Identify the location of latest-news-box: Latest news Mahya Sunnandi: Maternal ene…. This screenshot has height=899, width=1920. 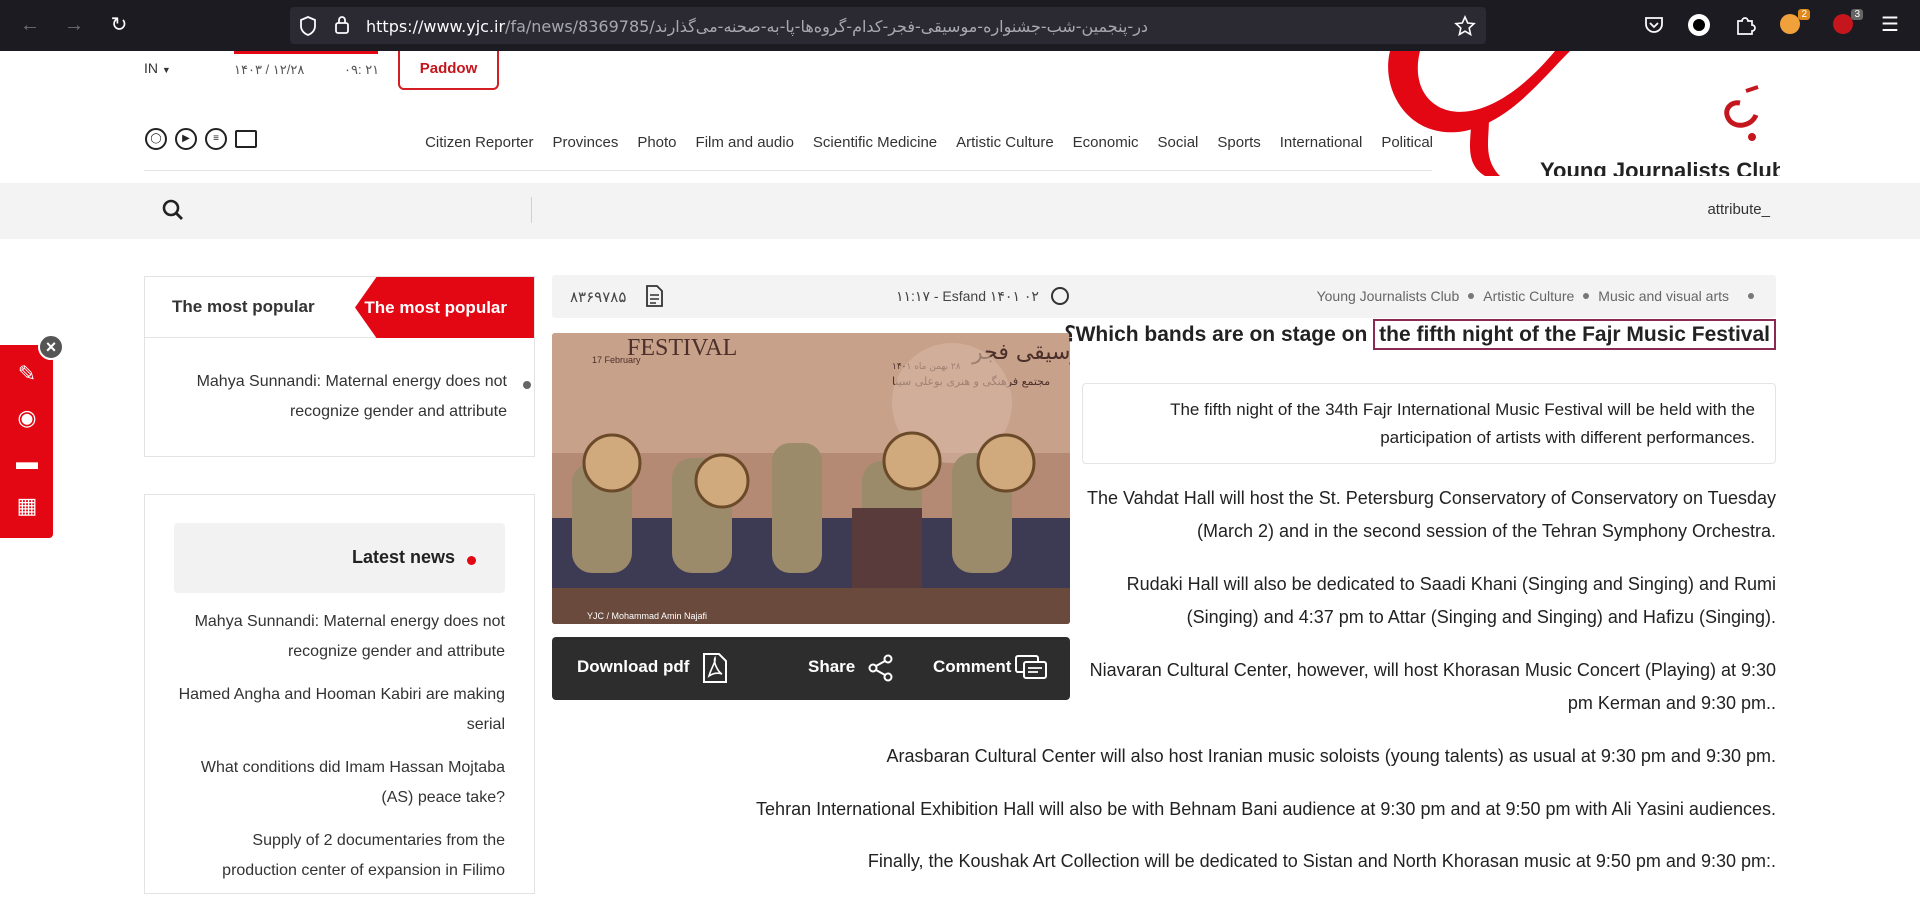
(339, 694).